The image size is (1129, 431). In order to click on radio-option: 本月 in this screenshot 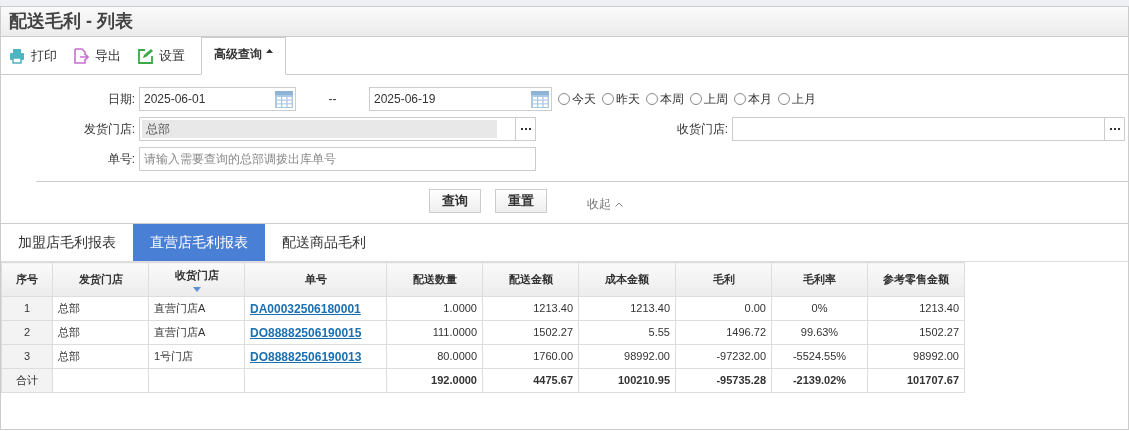, I will do `click(753, 99)`.